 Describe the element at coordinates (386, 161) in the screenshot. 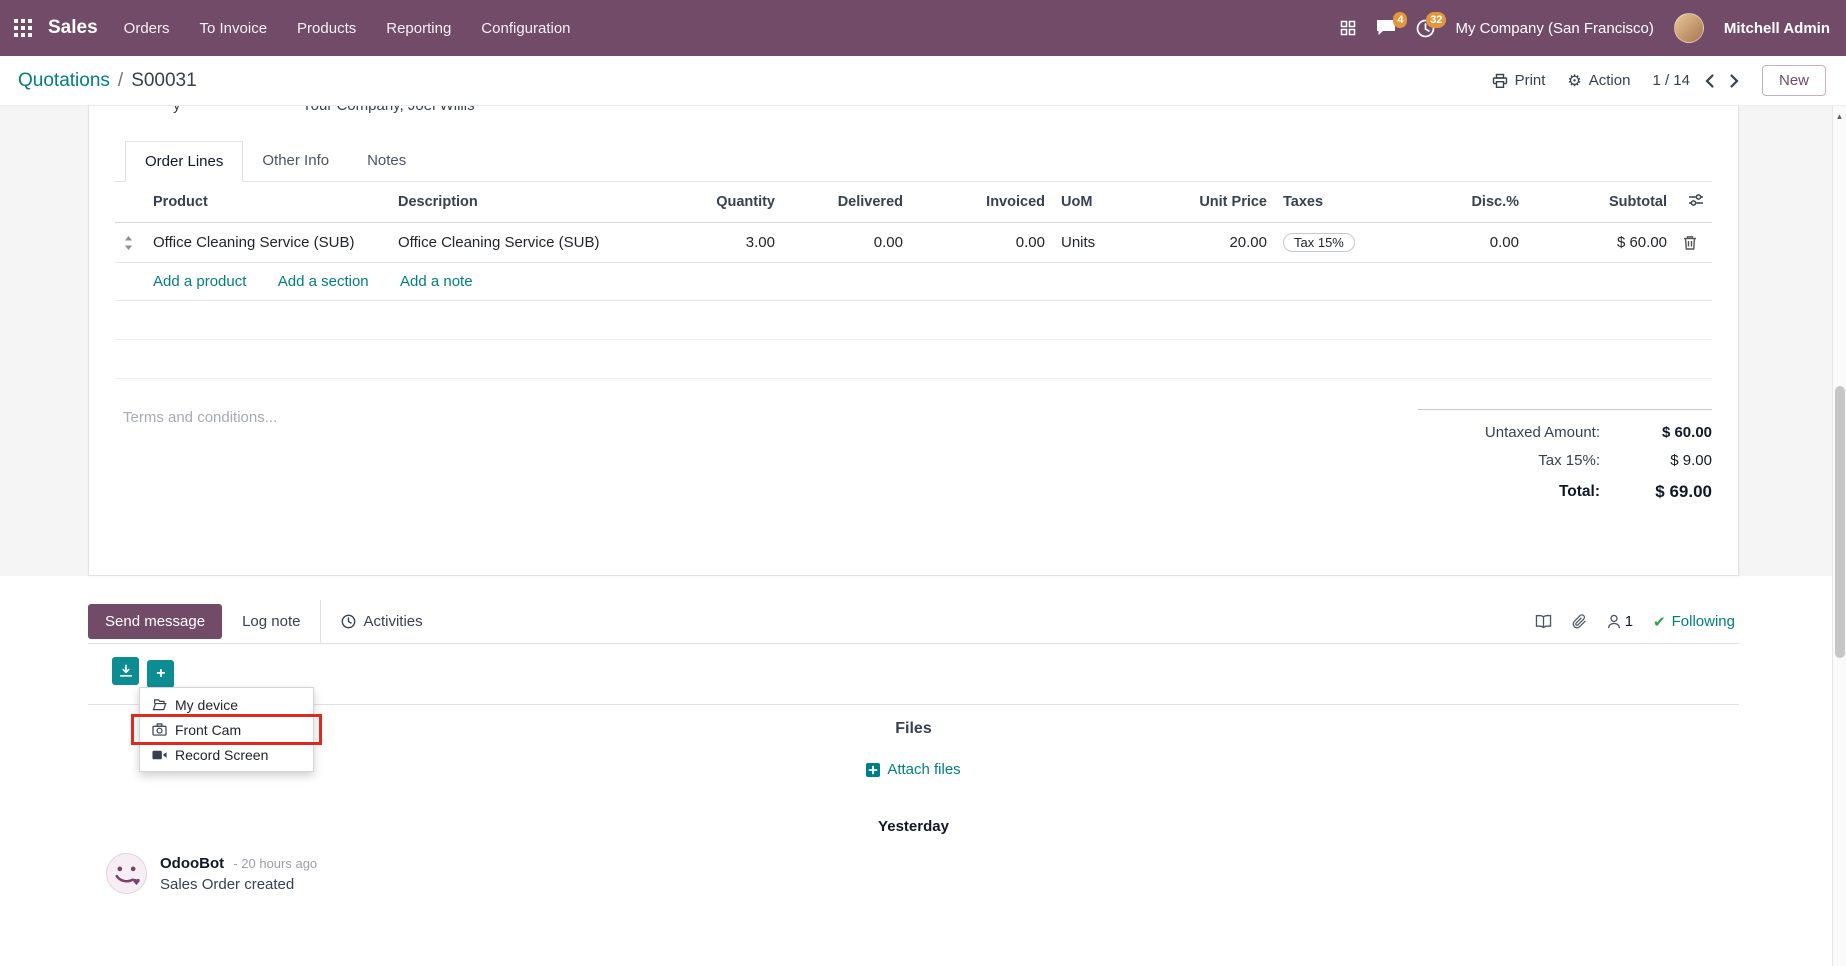

I see `tab-notes: Notes` at that location.